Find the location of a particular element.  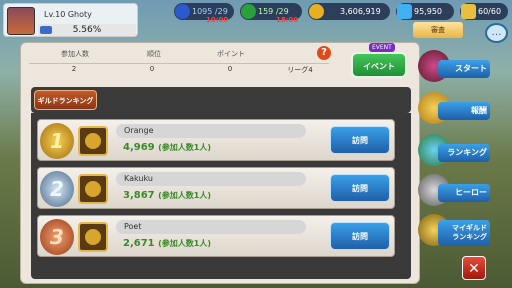

stamina-icon is located at coordinates (248, 11).